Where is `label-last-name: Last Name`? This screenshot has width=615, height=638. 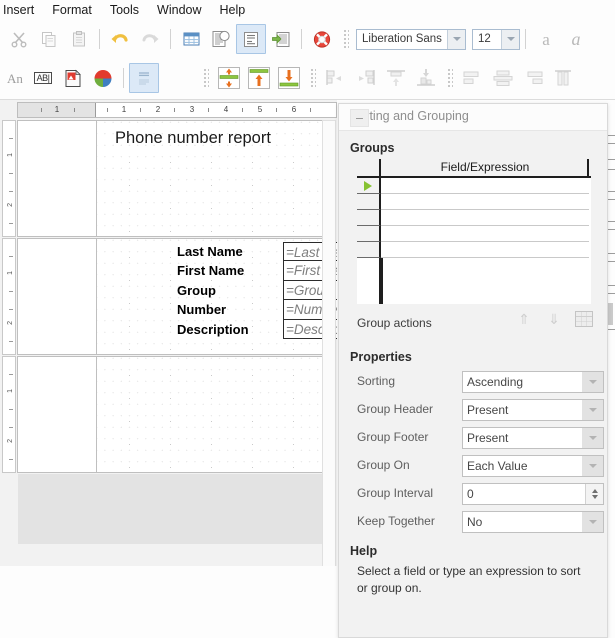
label-last-name: Last Name is located at coordinates (232, 251).